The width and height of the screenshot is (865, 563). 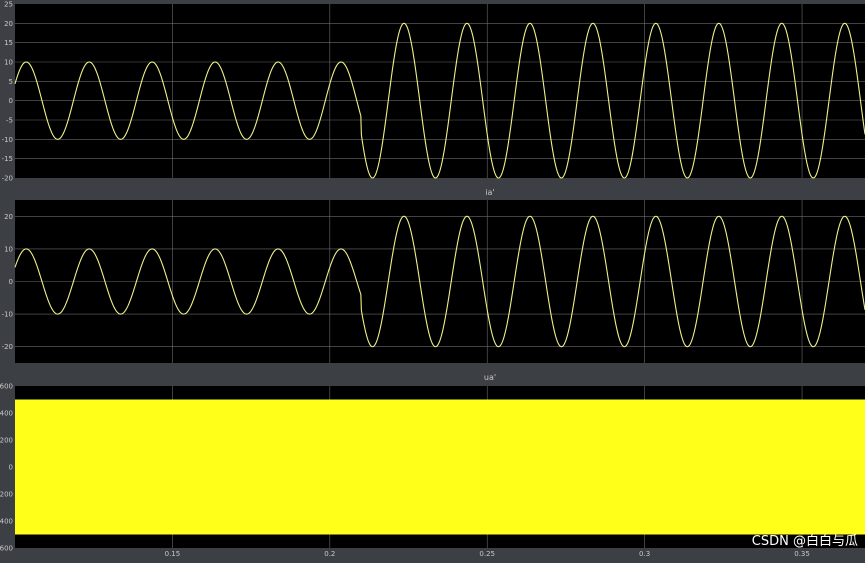 I want to click on panel-title-ia: ia', so click(x=489, y=192).